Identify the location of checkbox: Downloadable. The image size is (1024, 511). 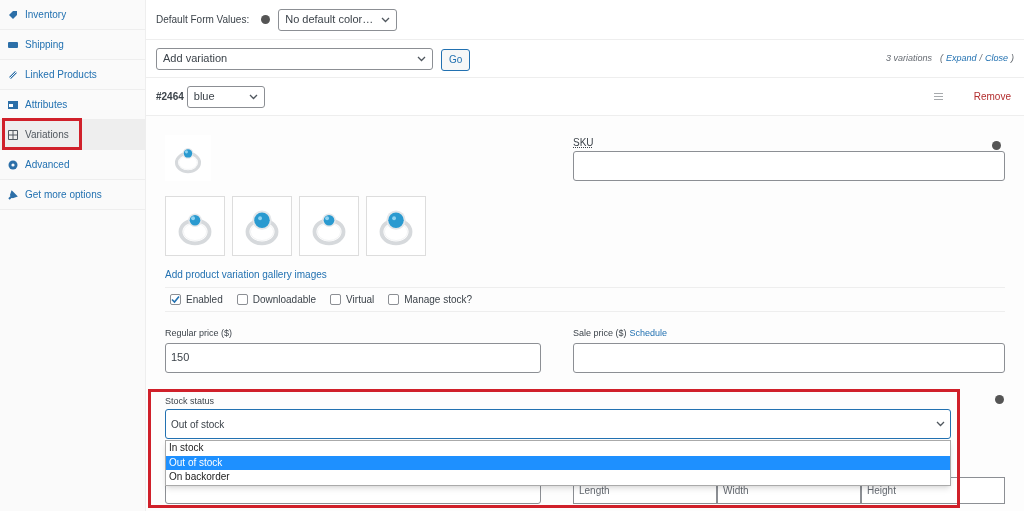
(276, 299).